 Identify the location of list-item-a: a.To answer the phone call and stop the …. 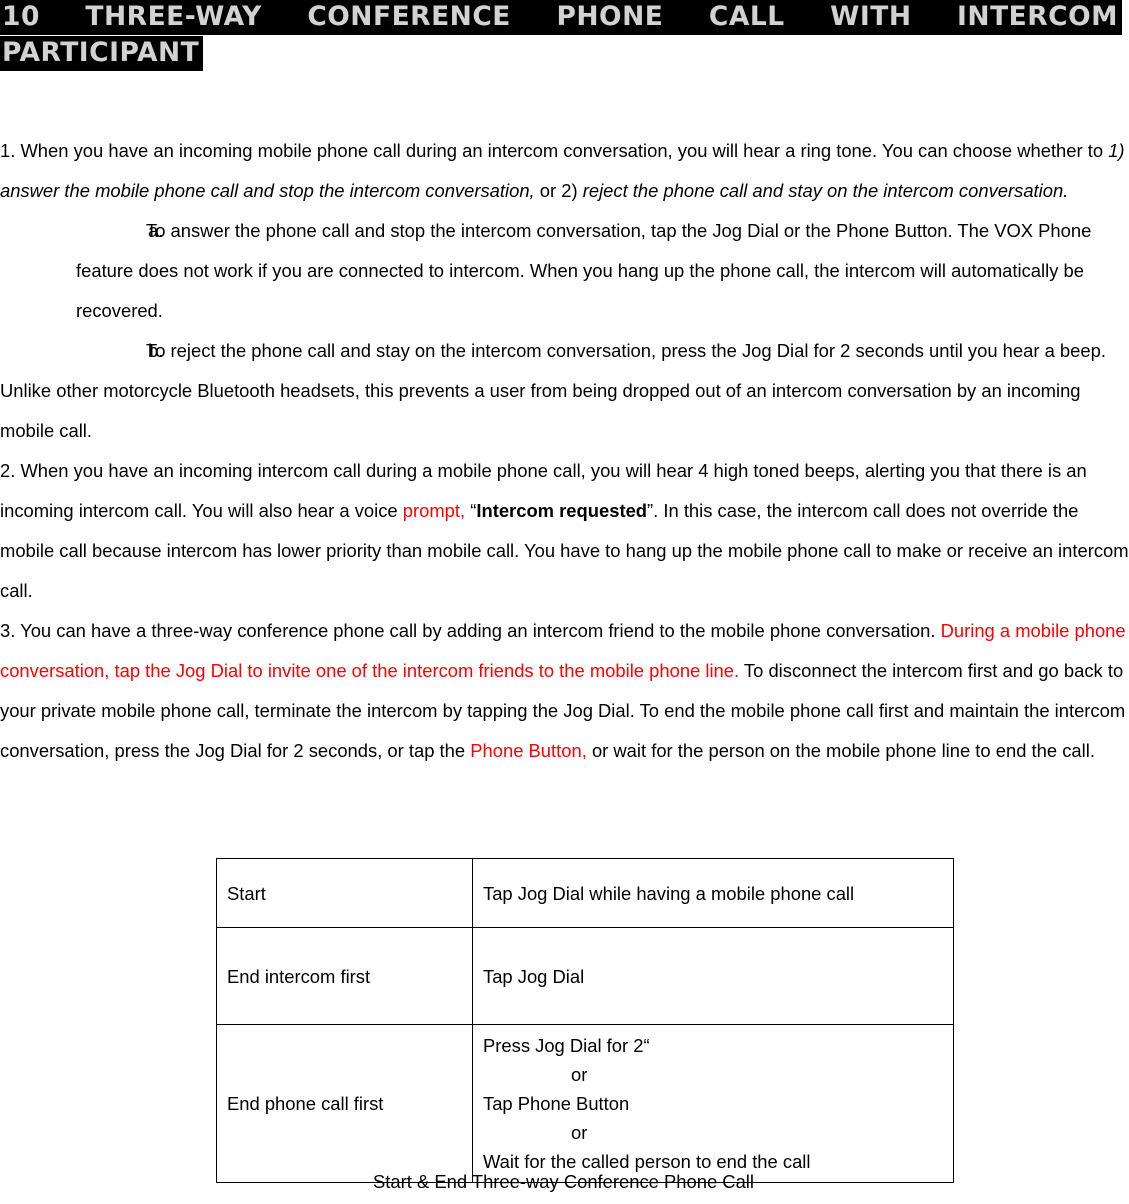
(564, 271).